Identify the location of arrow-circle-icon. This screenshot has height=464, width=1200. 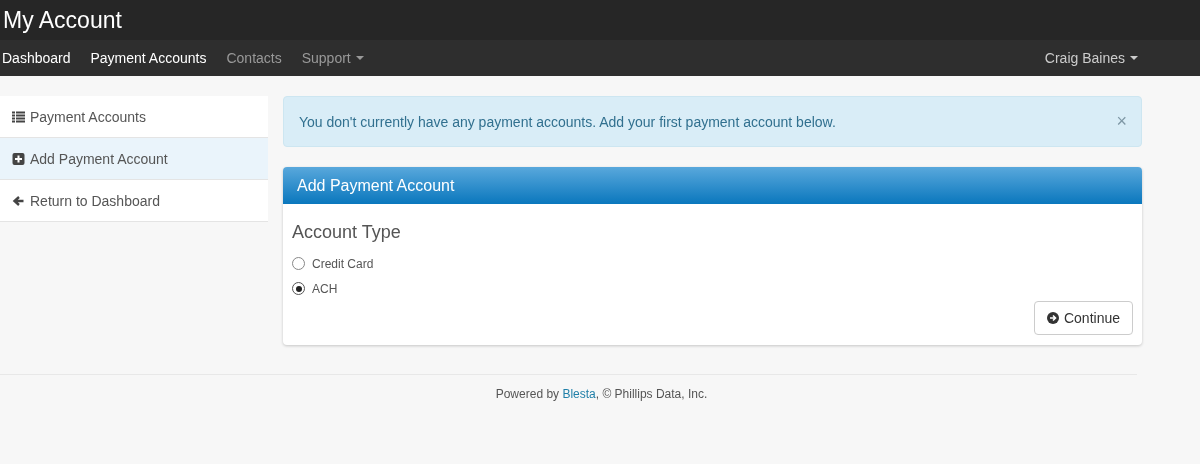
(1052, 318).